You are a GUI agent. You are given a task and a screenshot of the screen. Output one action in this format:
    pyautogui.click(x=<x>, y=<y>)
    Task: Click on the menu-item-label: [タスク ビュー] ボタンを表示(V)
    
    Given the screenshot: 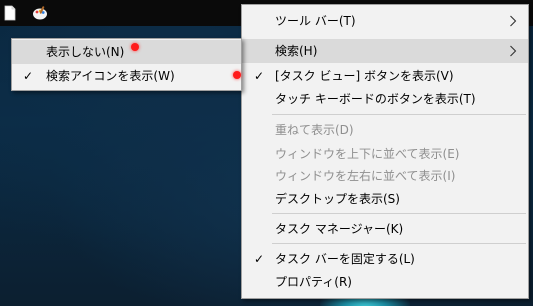 What is the action you would take?
    pyautogui.click(x=364, y=76)
    